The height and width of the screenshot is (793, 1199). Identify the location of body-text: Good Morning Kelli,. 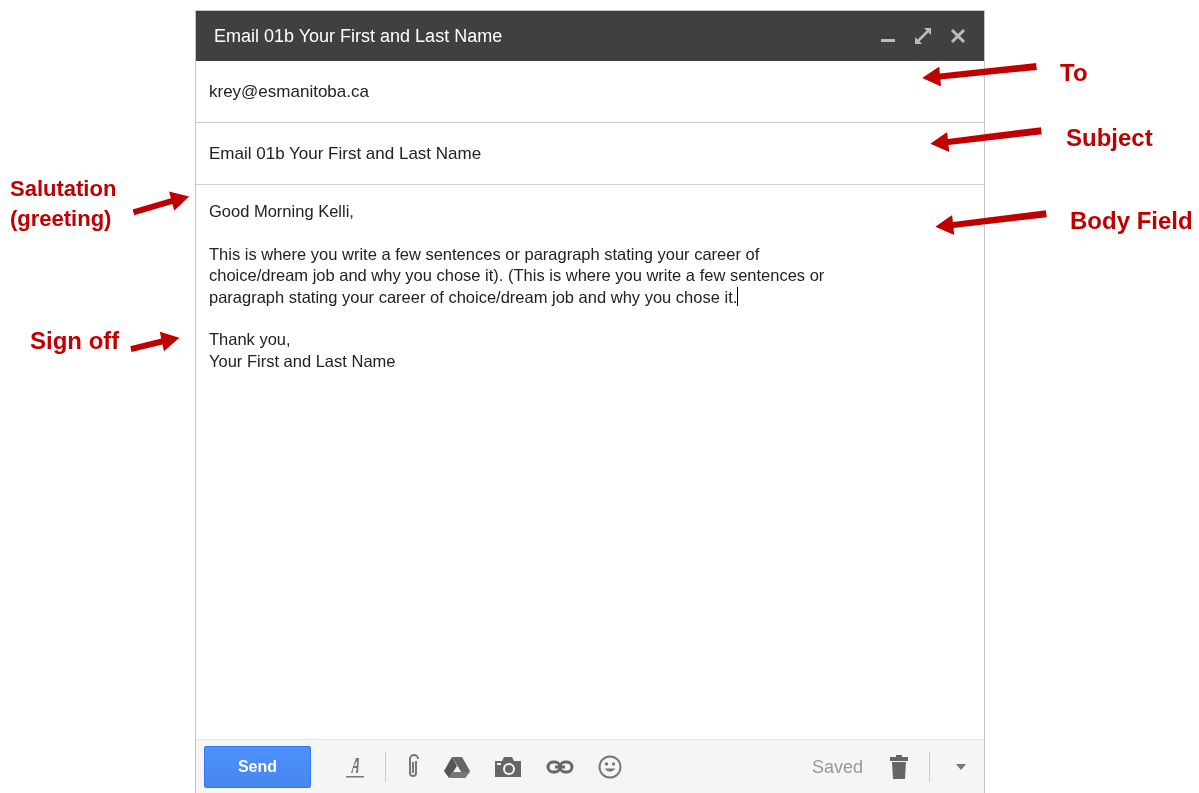
(281, 211).